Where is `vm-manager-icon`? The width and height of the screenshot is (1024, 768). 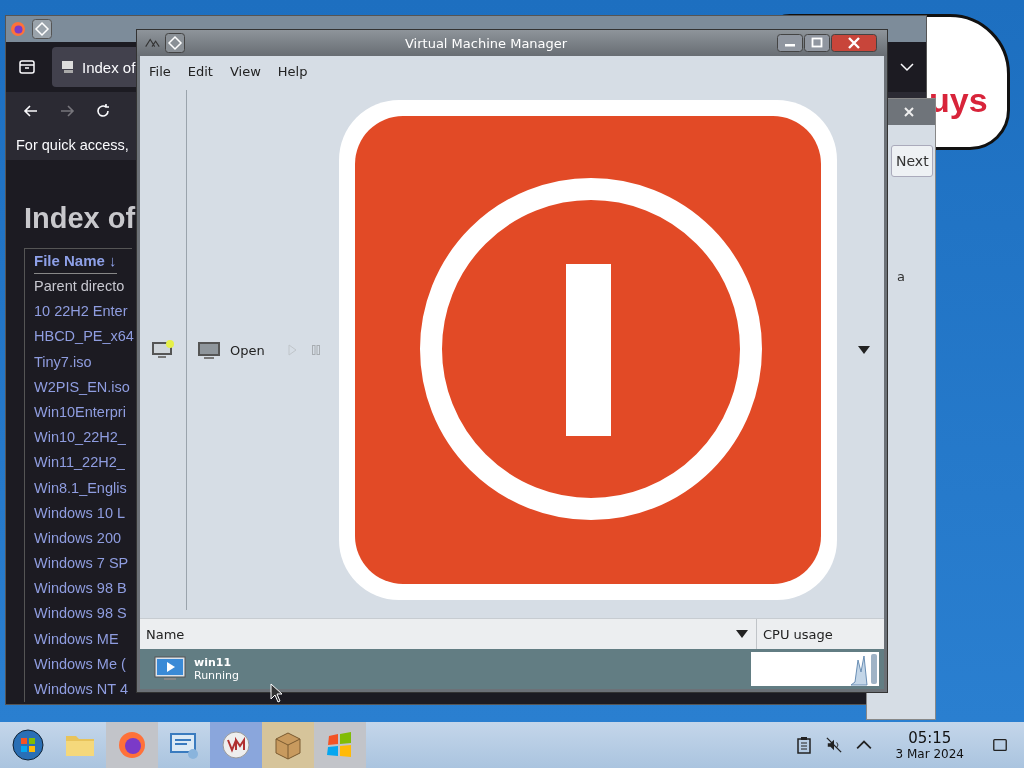 vm-manager-icon is located at coordinates (236, 745).